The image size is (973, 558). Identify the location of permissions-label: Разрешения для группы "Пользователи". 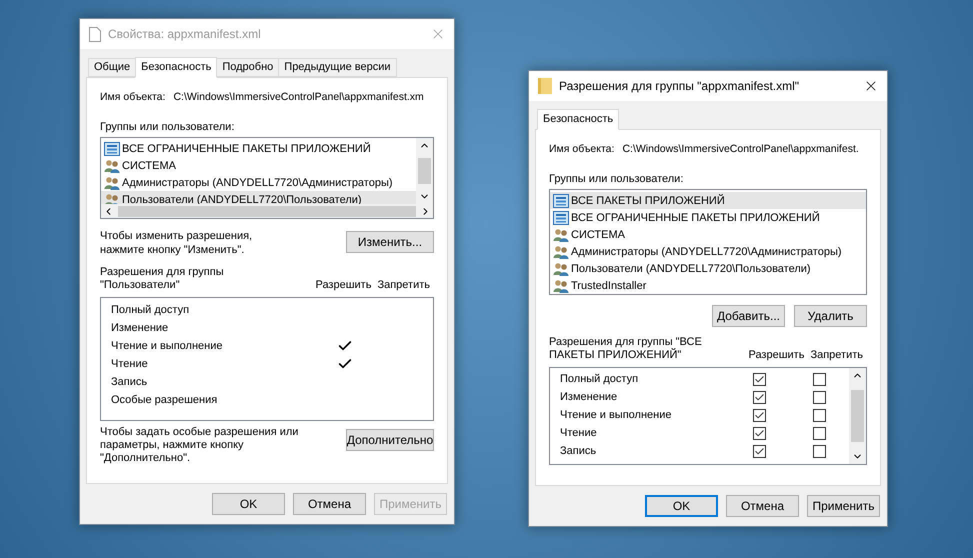
(162, 279).